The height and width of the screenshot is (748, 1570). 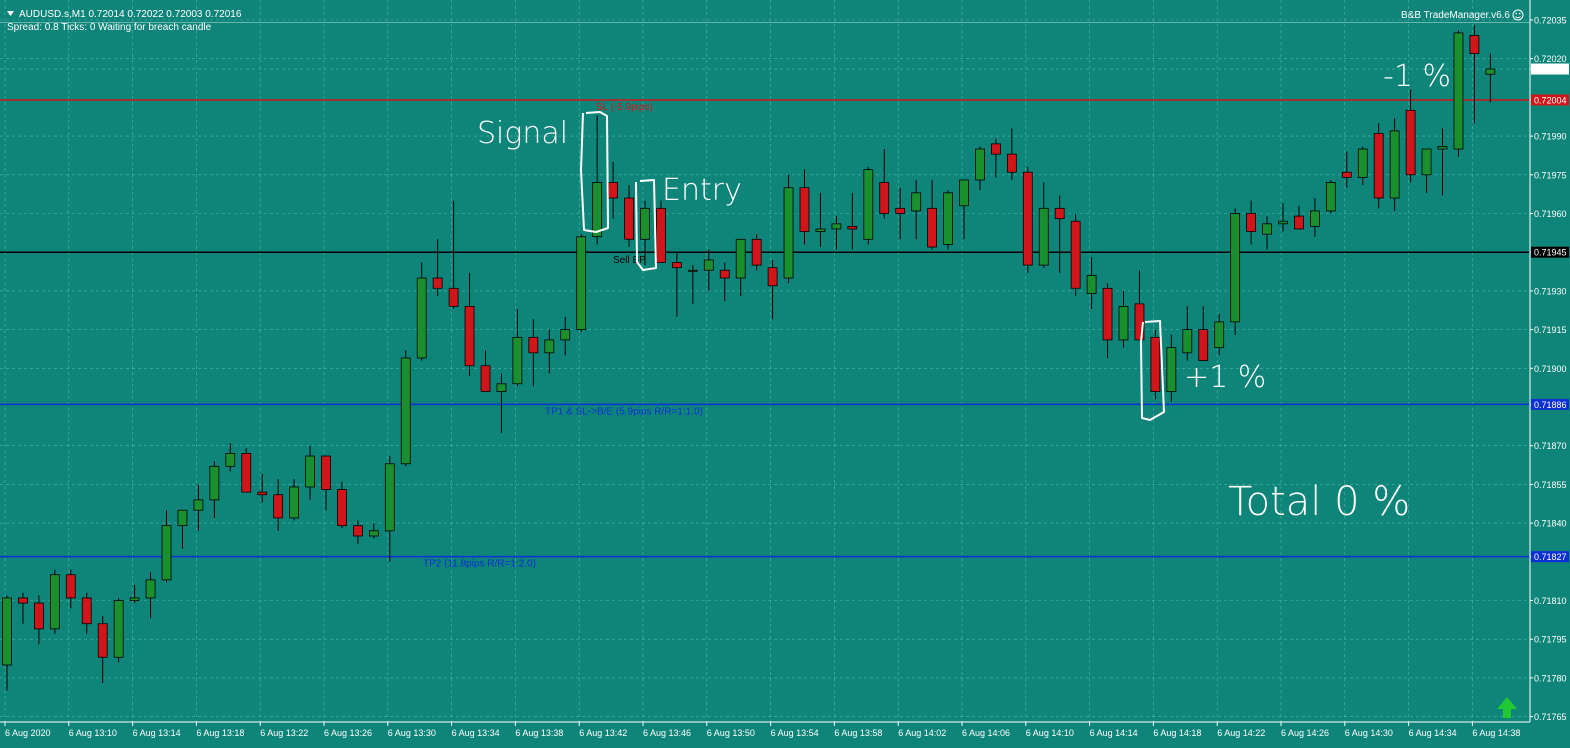 What do you see at coordinates (1549, 252) in the screenshot?
I see `price-tick: 0.71945` at bounding box center [1549, 252].